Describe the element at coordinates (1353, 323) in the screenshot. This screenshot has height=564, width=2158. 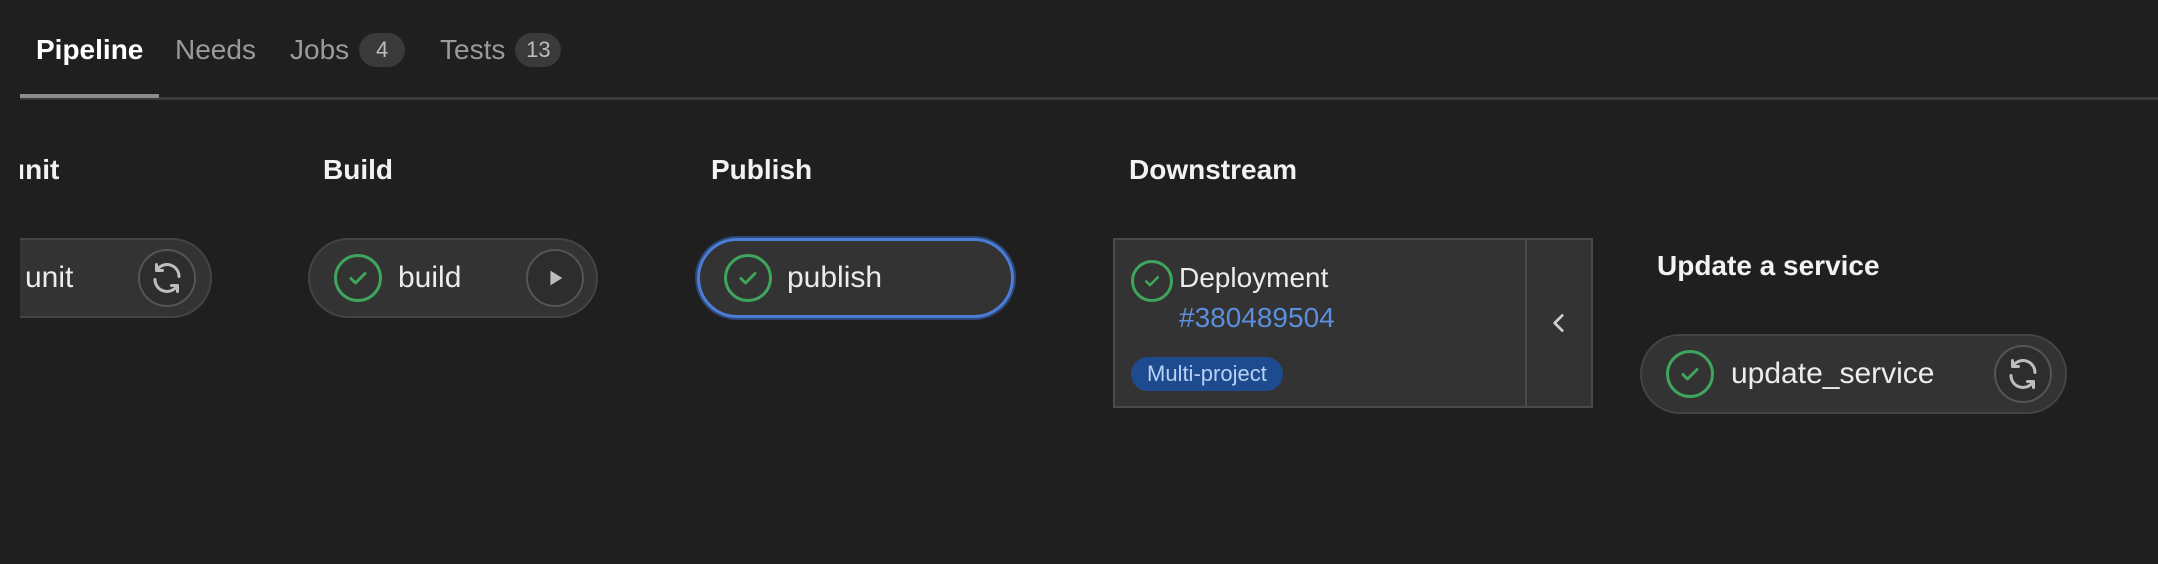
I see `downstream-pipeline-card: Deployment #380489504 Multi-project` at that location.